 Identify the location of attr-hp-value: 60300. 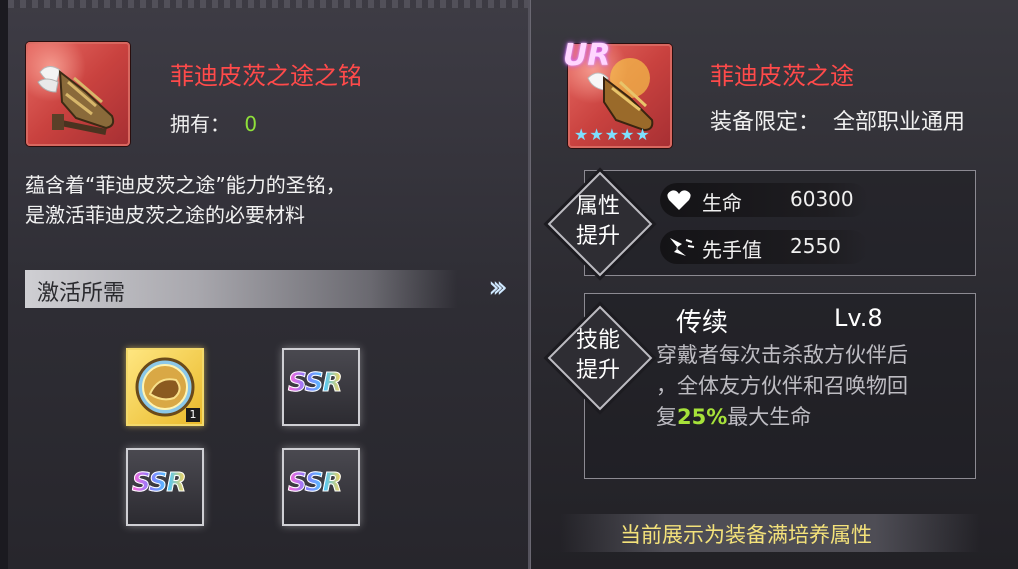
(822, 199).